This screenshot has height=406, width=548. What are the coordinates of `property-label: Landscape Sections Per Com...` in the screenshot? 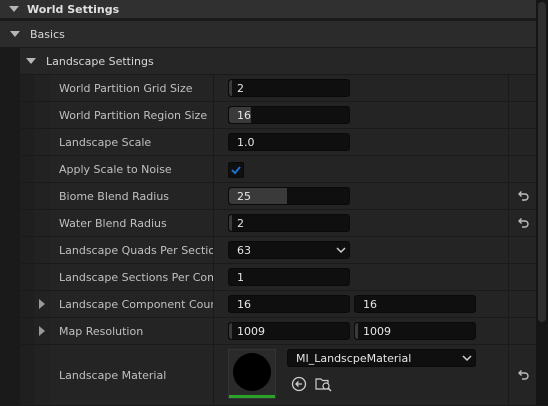 It's located at (132, 277).